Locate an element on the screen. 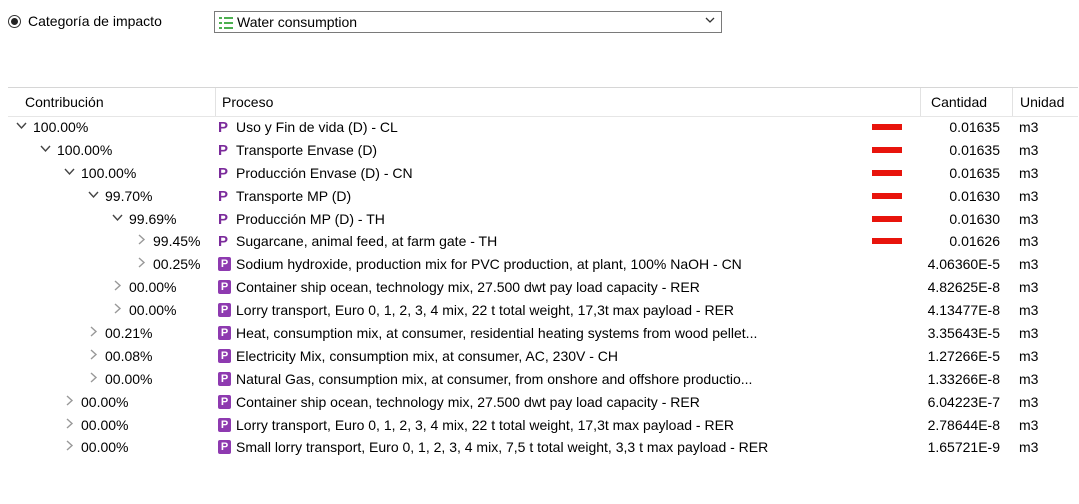  contribution-percent: 00.21% is located at coordinates (129, 333).